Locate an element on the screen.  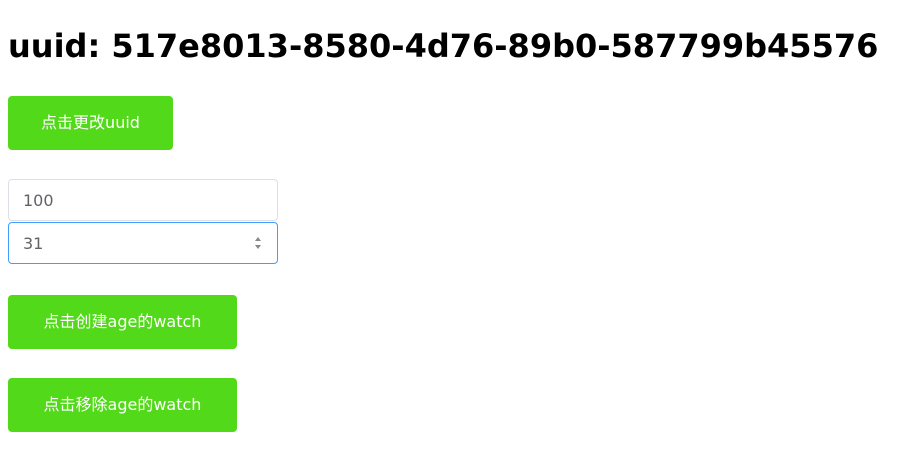
age-number-input: 31 is located at coordinates (143, 243).